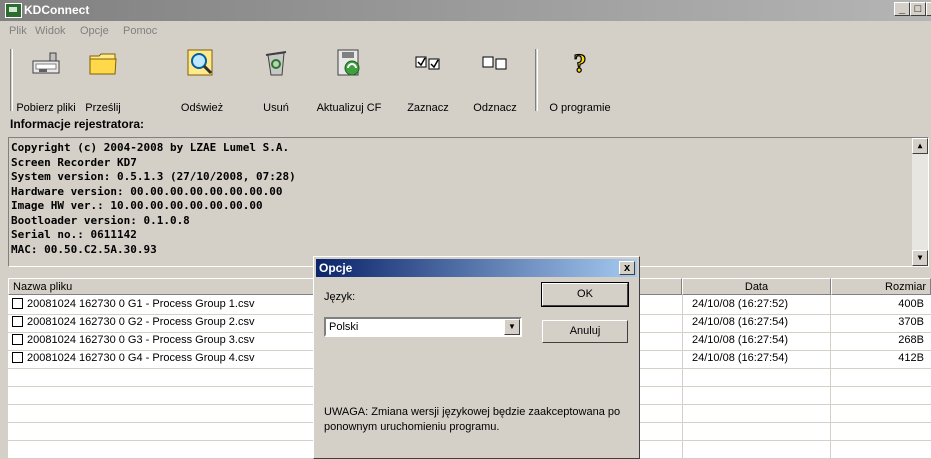 Image resolution: width=931 pixels, height=459 pixels. I want to click on upload-button: Prześlij, so click(103, 80).